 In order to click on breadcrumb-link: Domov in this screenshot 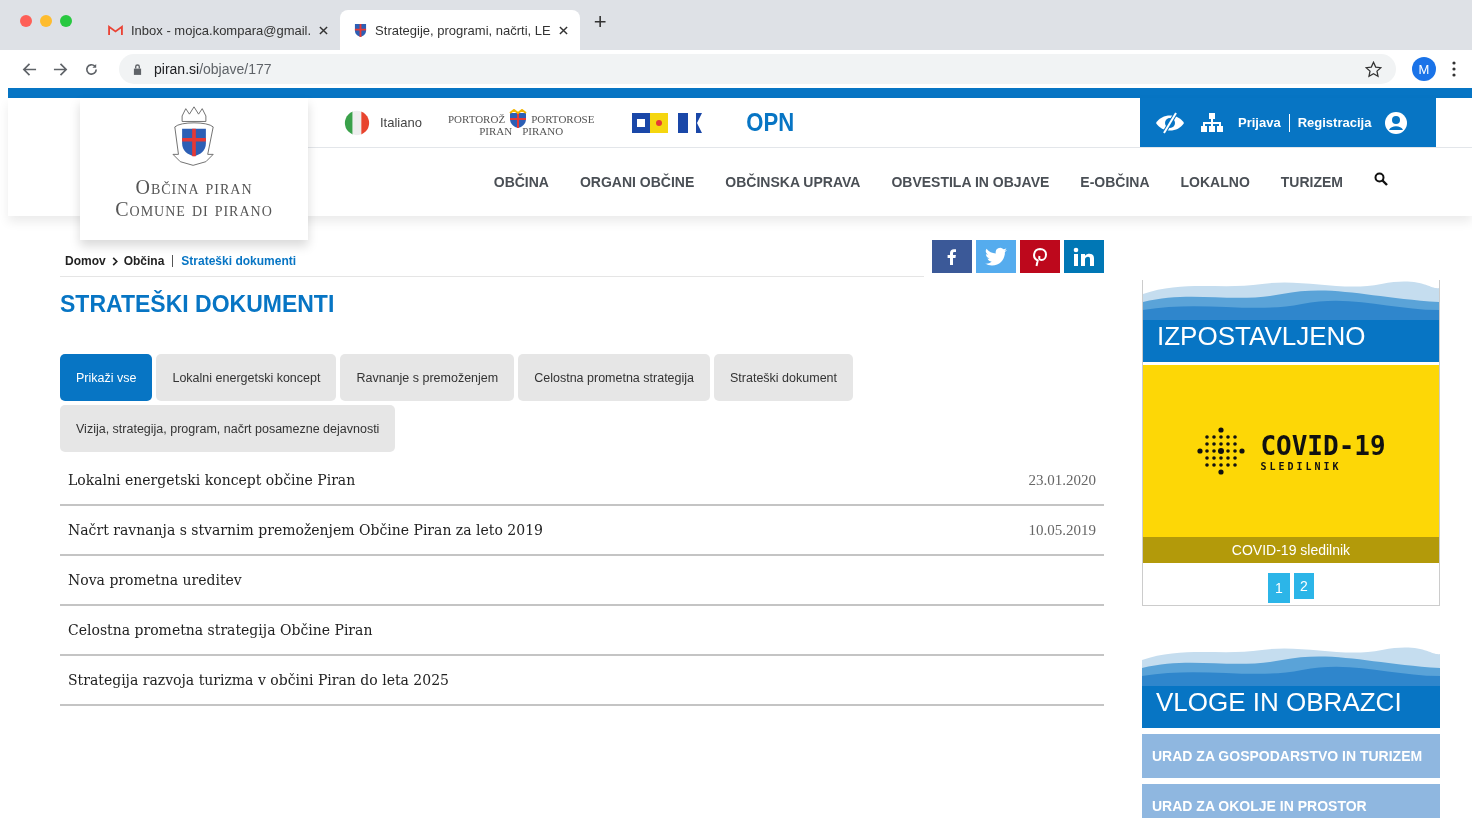, I will do `click(85, 261)`.